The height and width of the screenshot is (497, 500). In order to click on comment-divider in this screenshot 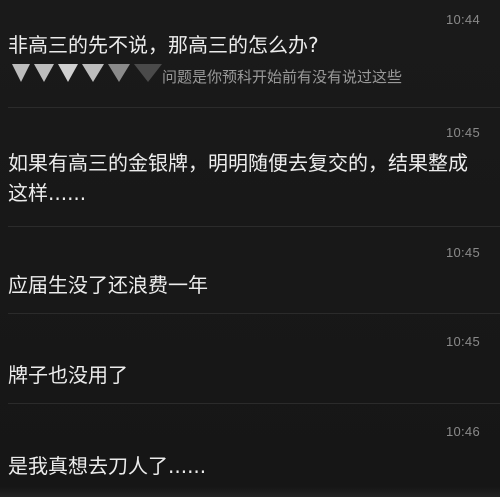, I will do `click(254, 226)`.